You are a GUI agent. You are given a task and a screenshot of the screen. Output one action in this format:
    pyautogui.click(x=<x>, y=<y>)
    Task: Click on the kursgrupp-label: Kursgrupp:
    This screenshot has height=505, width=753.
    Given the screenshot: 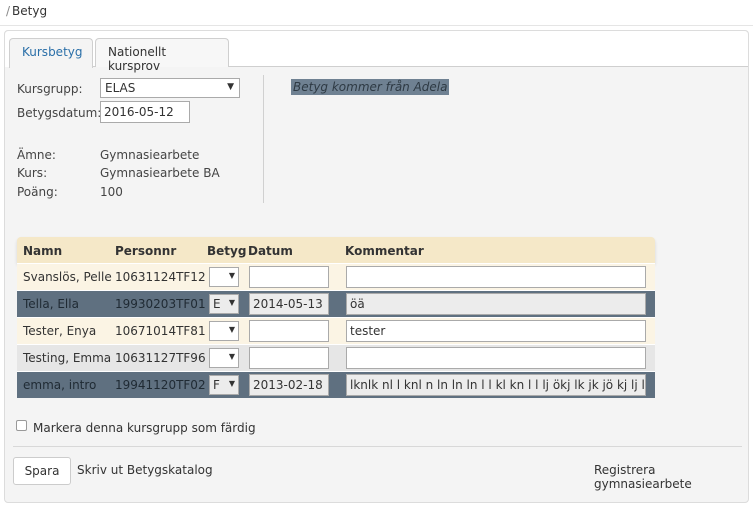 What is the action you would take?
    pyautogui.click(x=50, y=89)
    